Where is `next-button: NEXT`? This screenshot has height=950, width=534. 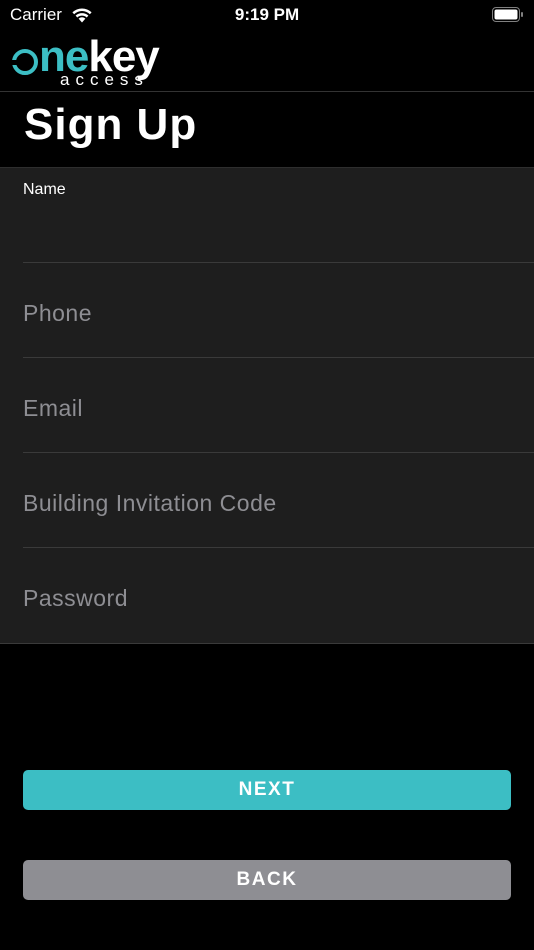 next-button: NEXT is located at coordinates (267, 790).